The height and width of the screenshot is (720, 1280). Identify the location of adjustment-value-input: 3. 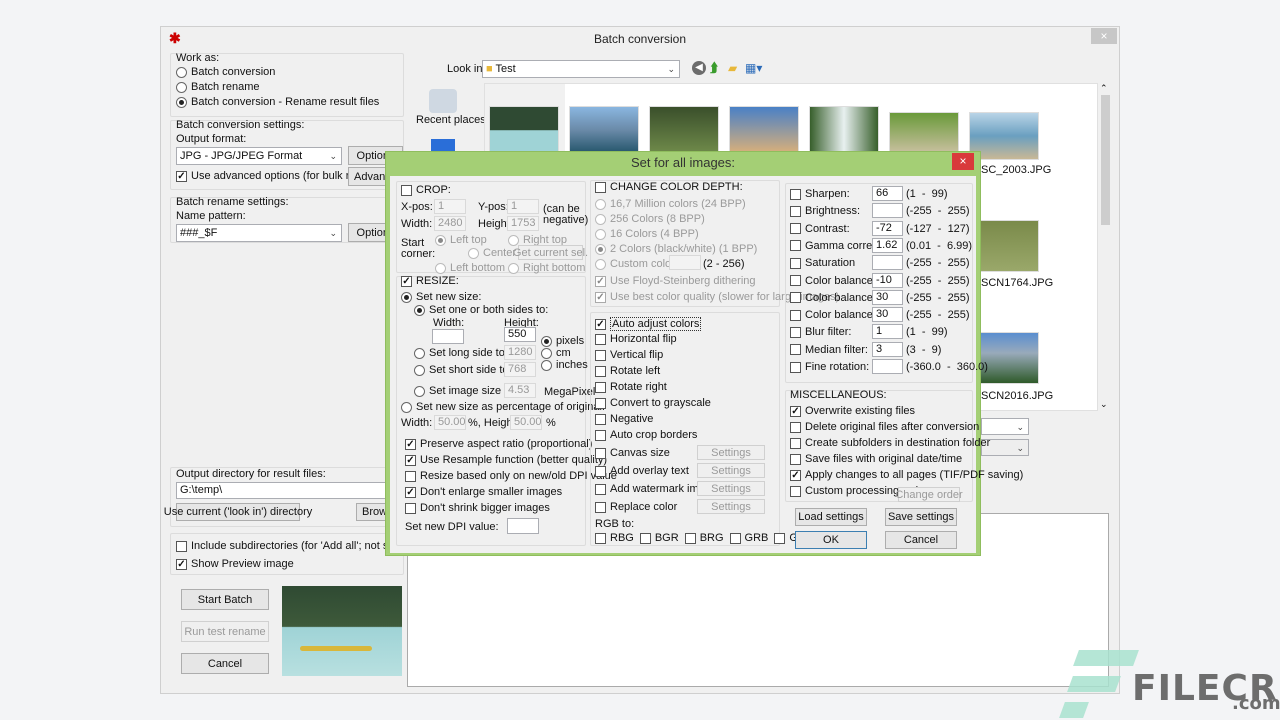
(887, 349).